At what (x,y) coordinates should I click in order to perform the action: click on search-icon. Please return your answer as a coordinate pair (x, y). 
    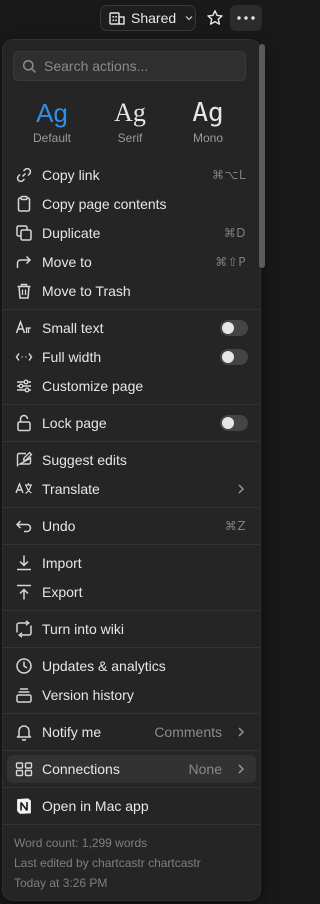
    Looking at the image, I should click on (29, 66).